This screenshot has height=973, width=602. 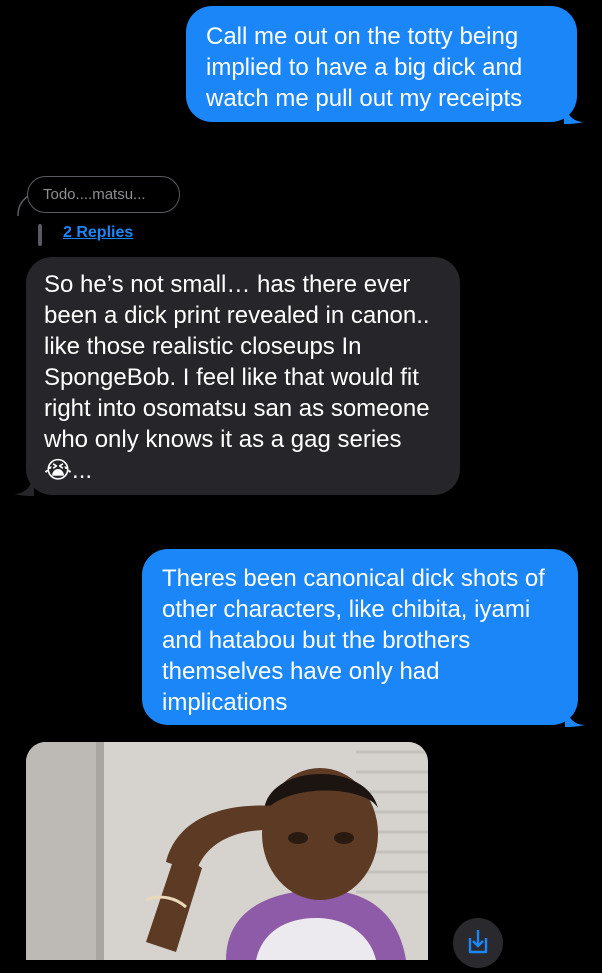 I want to click on image-attachment, so click(x=227, y=851).